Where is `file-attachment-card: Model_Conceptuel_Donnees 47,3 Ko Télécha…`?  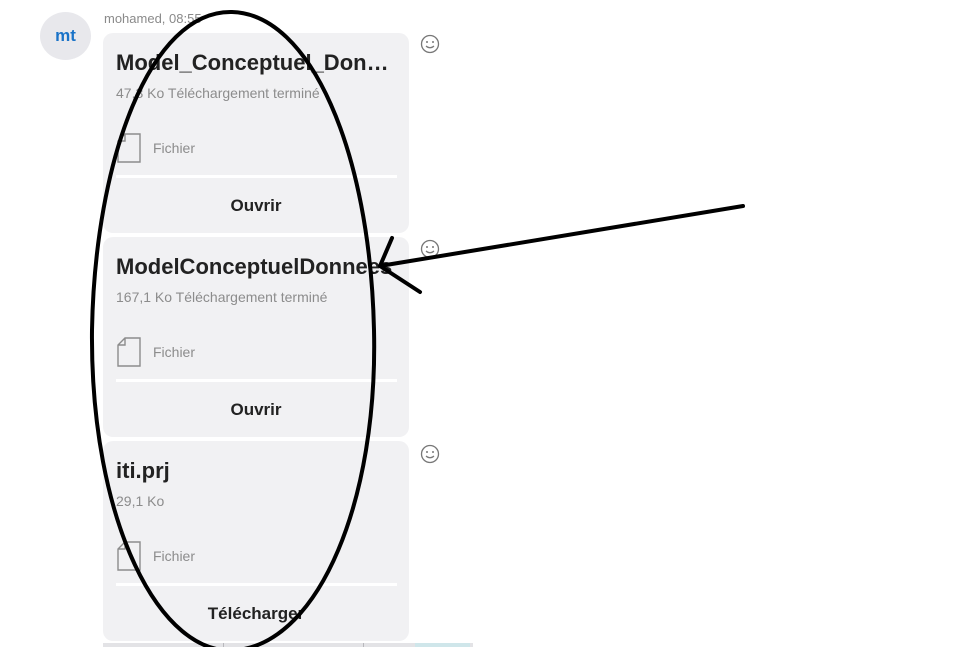 file-attachment-card: Model_Conceptuel_Donnees 47,3 Ko Télécha… is located at coordinates (256, 133).